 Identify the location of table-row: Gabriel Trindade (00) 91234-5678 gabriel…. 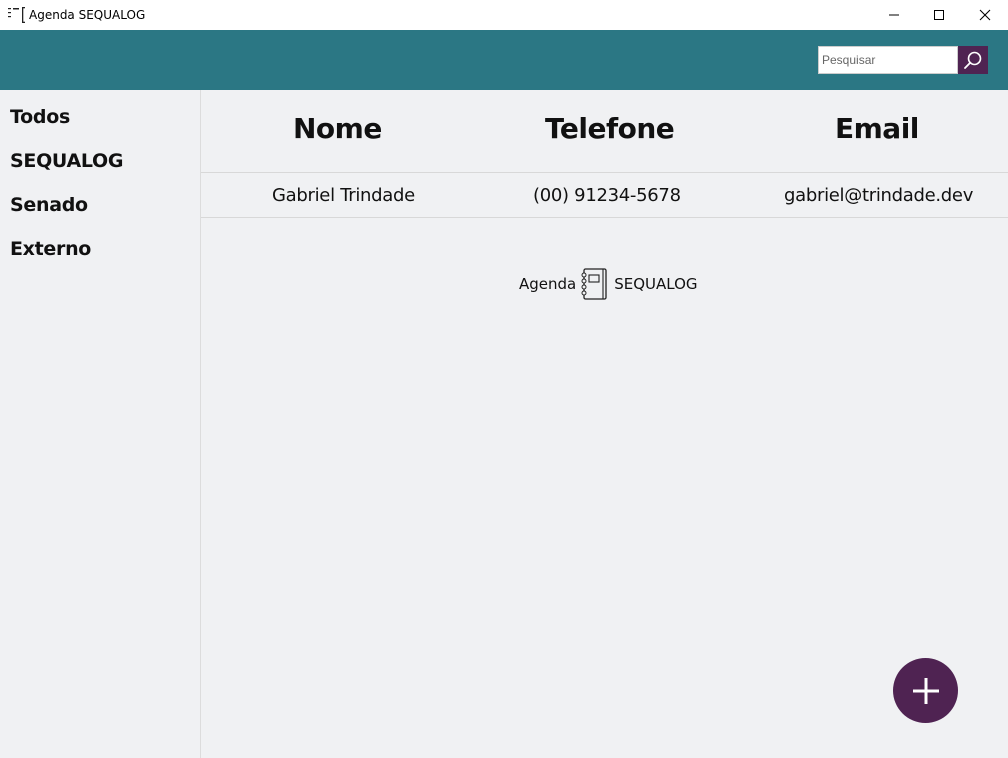
(604, 195).